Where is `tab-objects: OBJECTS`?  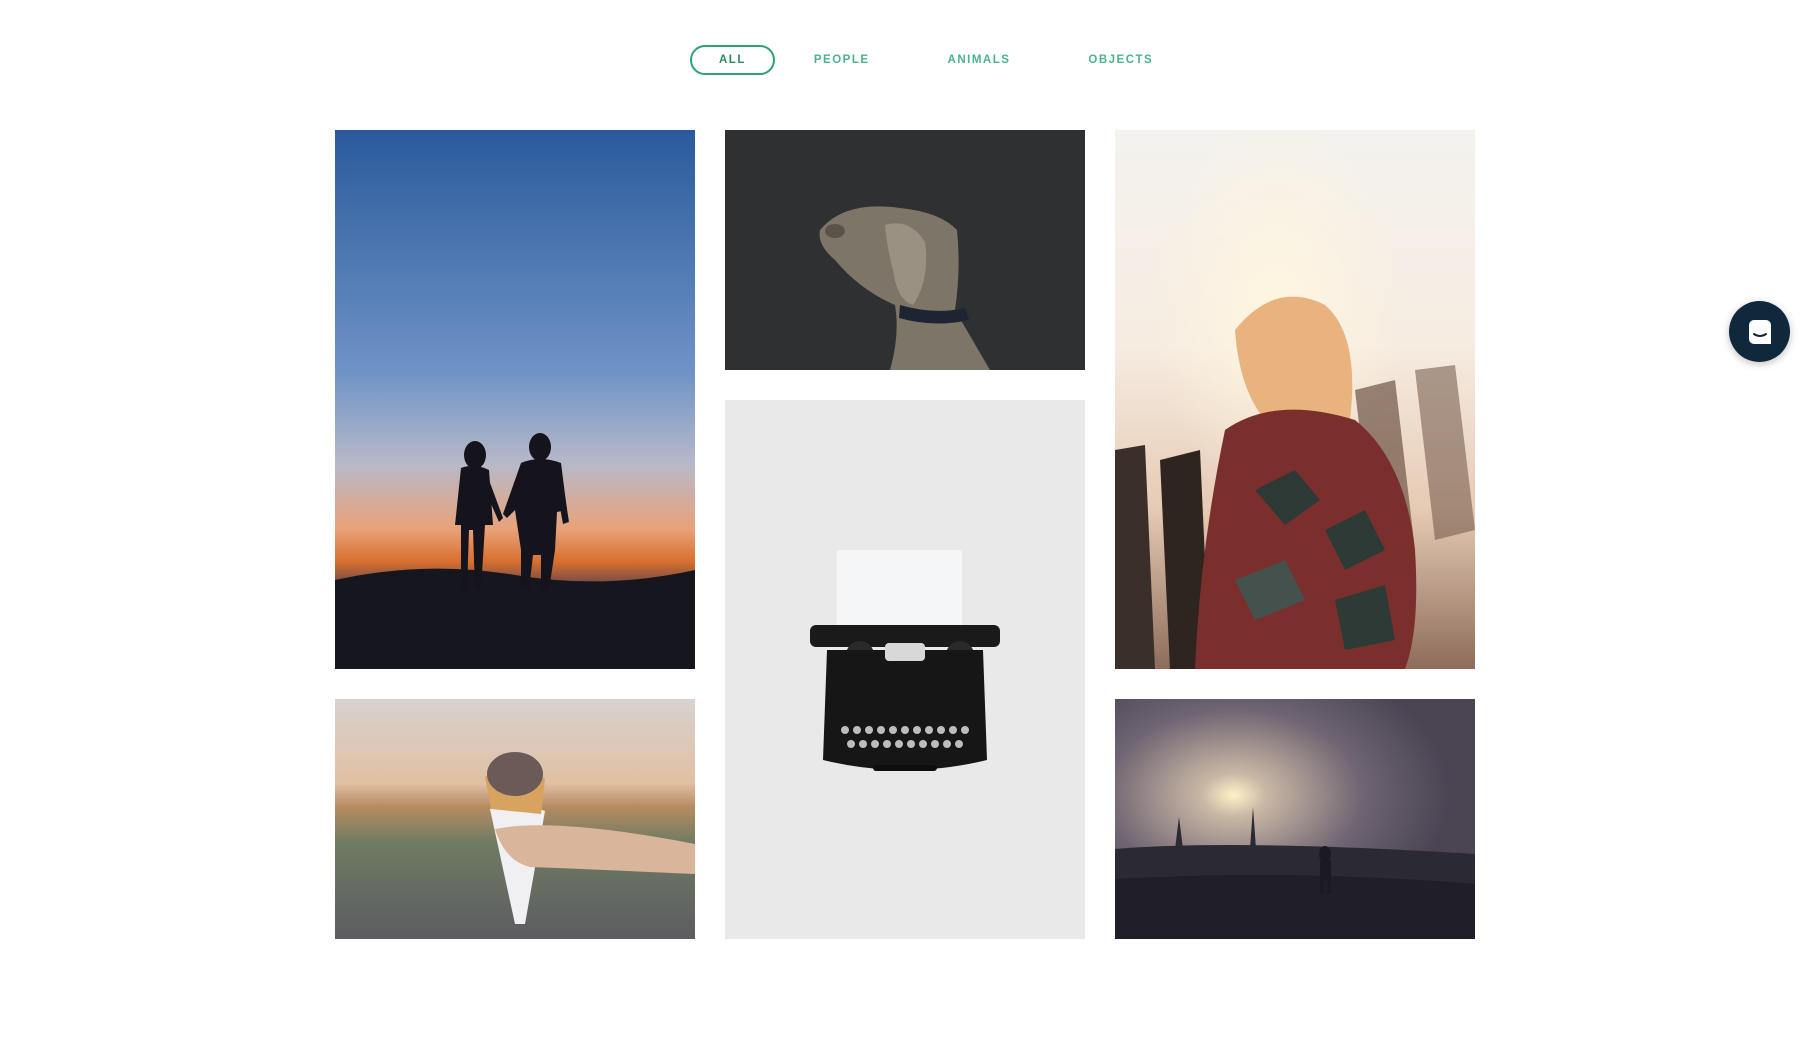
tab-objects: OBJECTS is located at coordinates (1120, 60).